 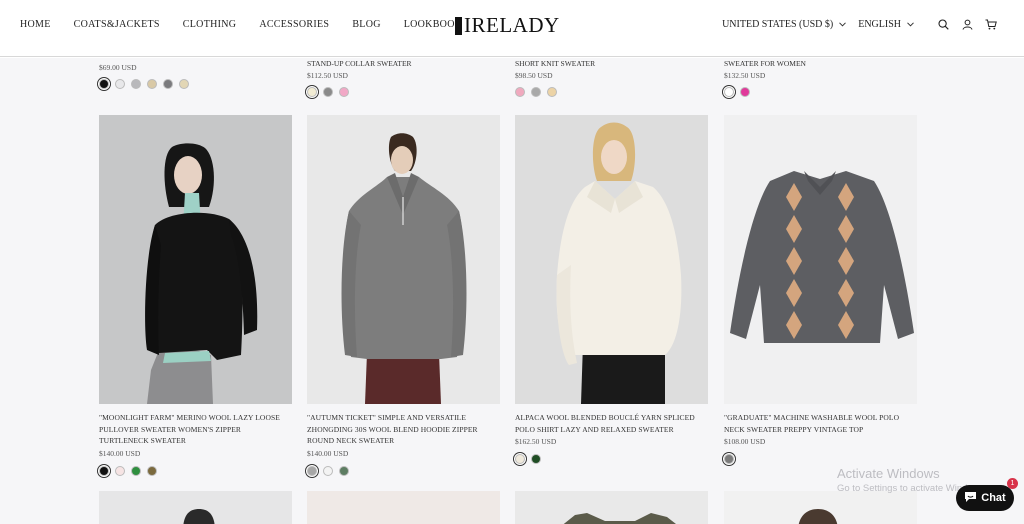 What do you see at coordinates (879, 24) in the screenshot?
I see `language-label: ENGLISH` at bounding box center [879, 24].